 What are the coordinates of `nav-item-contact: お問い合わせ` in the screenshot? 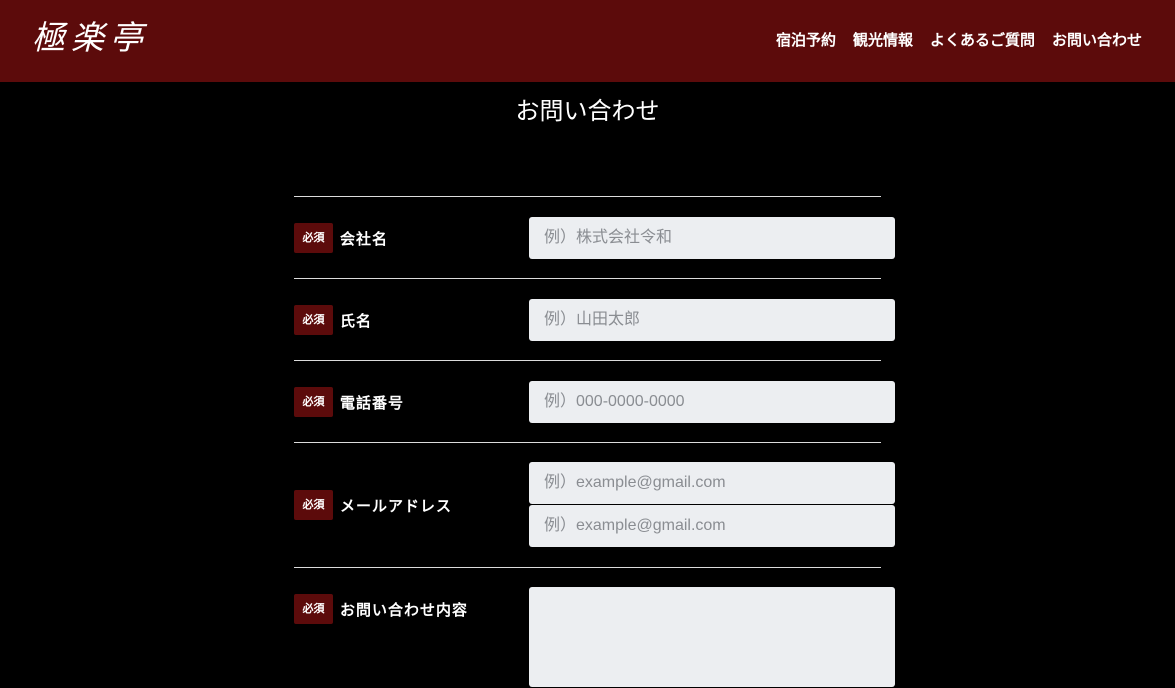 It's located at (1097, 40).